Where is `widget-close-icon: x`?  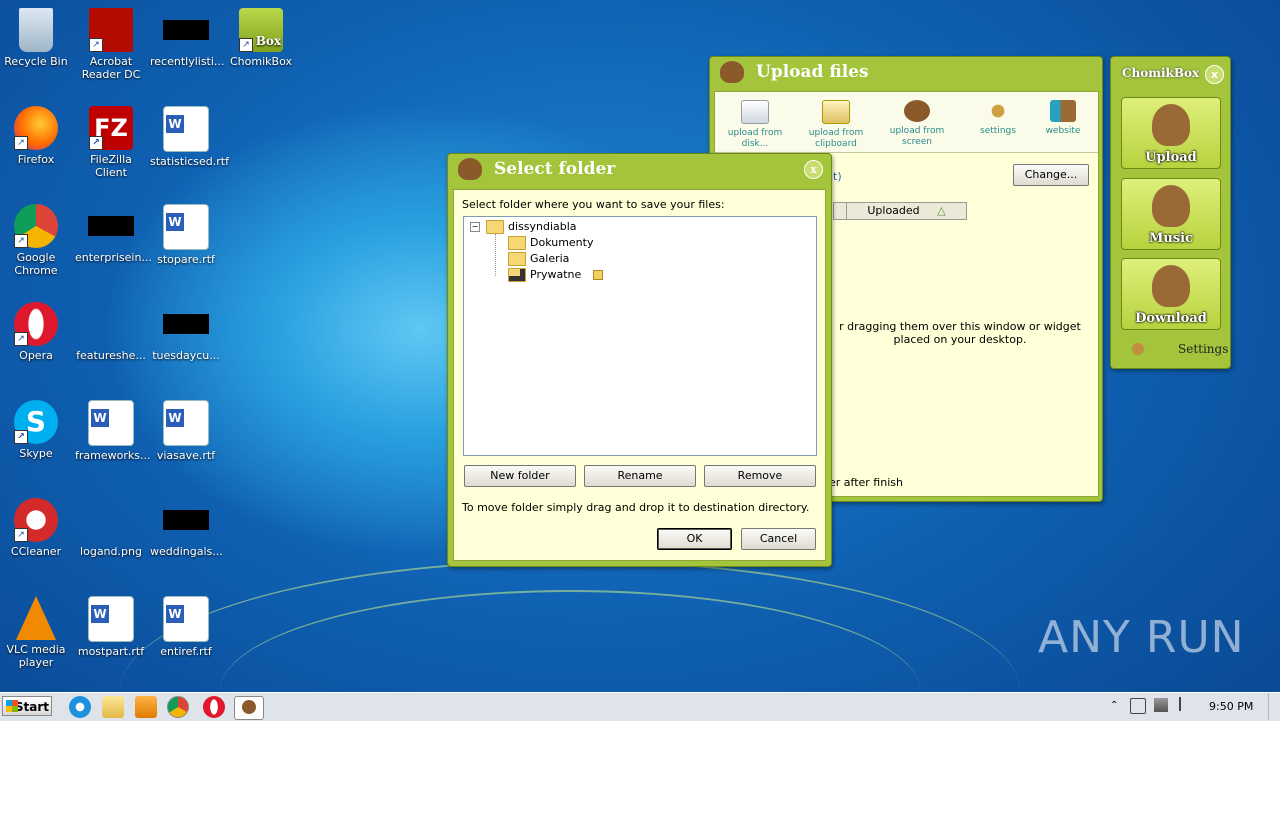
widget-close-icon: x is located at coordinates (1214, 74).